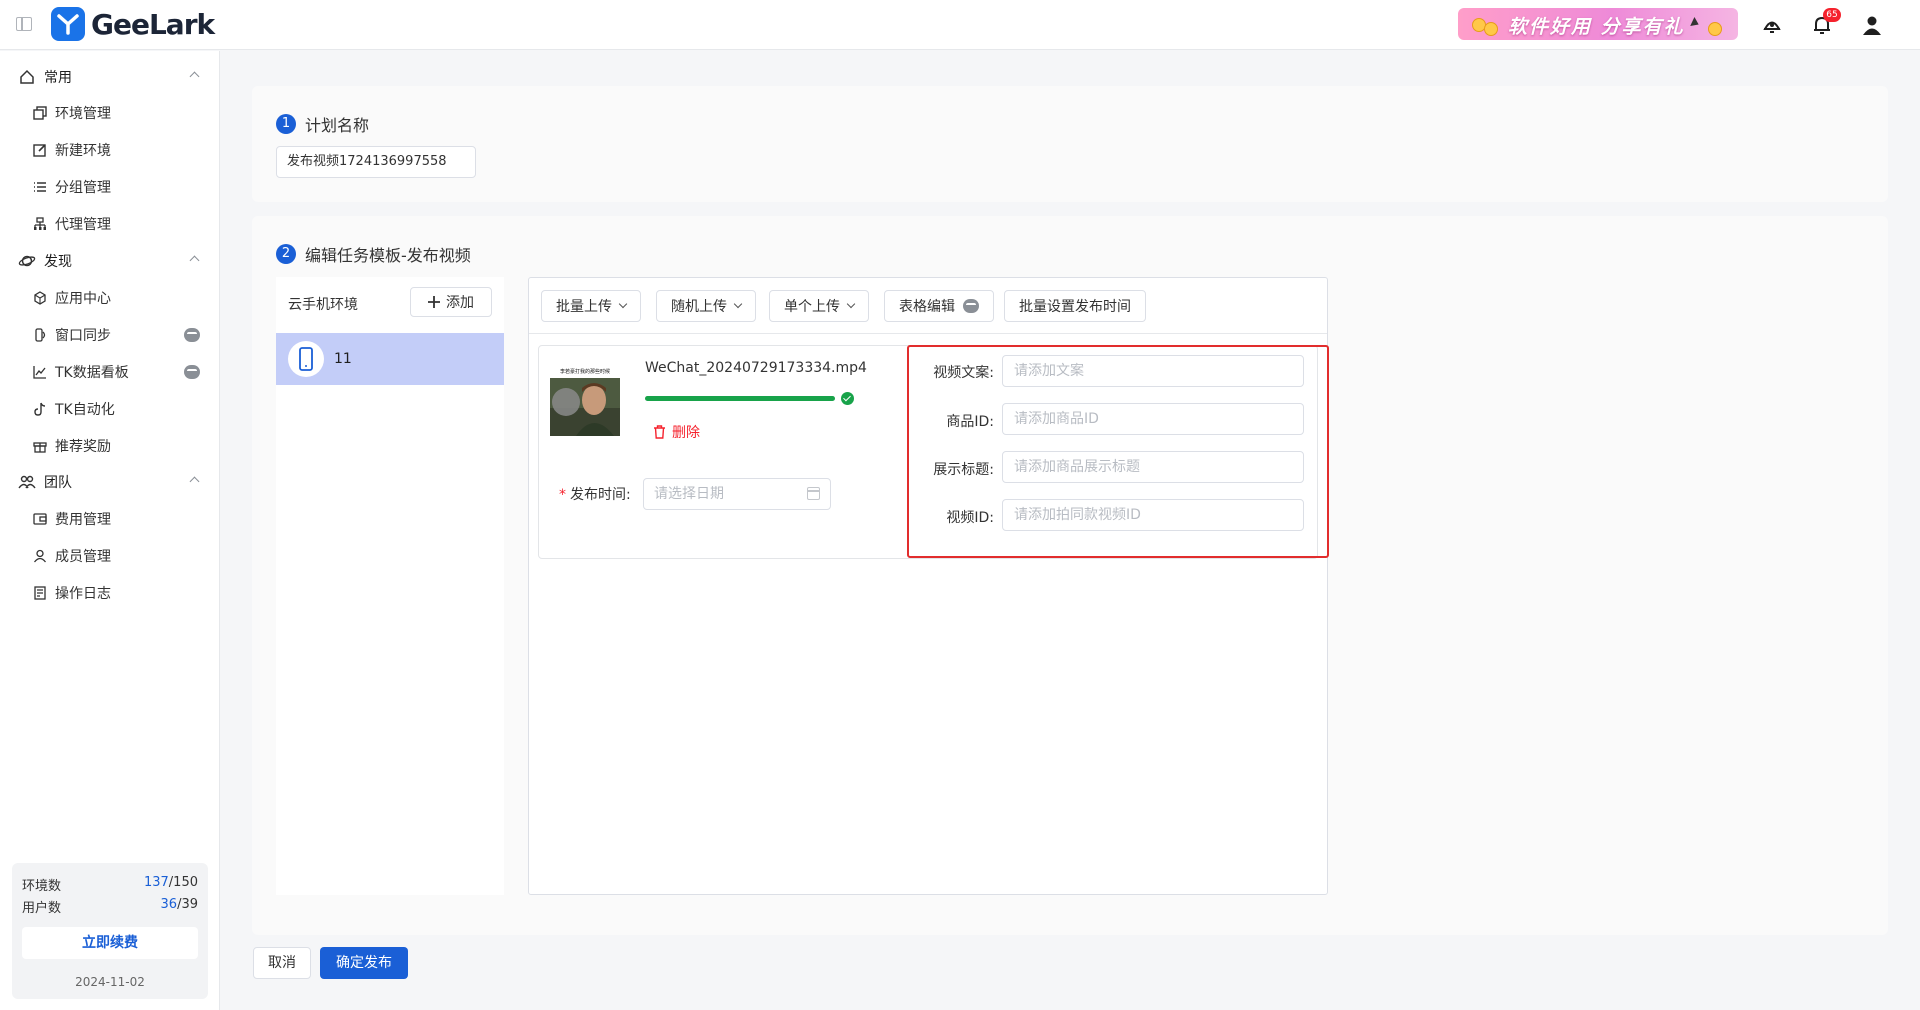 The height and width of the screenshot is (1010, 1920). Describe the element at coordinates (42, 886) in the screenshot. I see `env-quota-label: 环境数` at that location.